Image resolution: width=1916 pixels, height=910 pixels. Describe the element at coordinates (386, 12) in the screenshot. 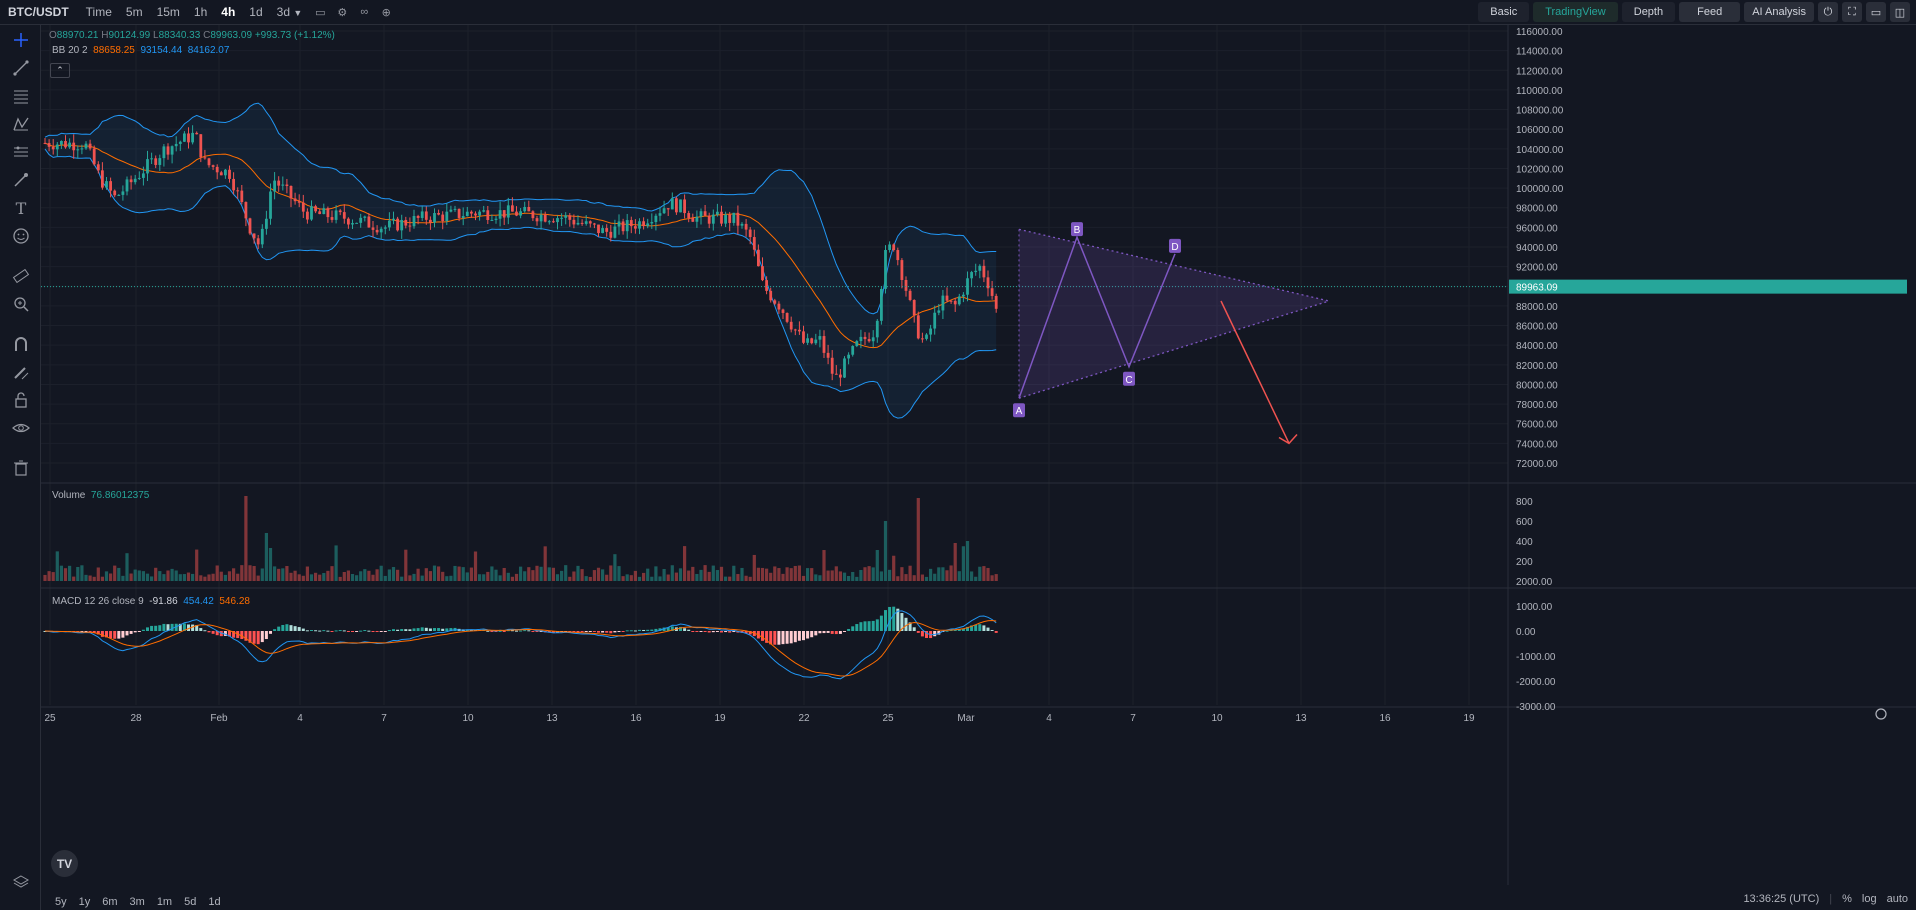

I see `add-icon: ⊕` at that location.